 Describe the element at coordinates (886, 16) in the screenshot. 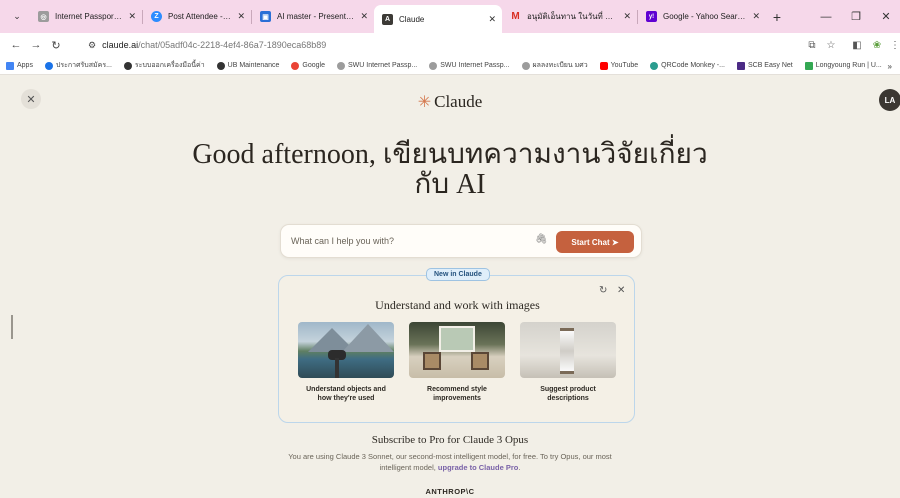

I see `window-close-icon: ✕` at that location.